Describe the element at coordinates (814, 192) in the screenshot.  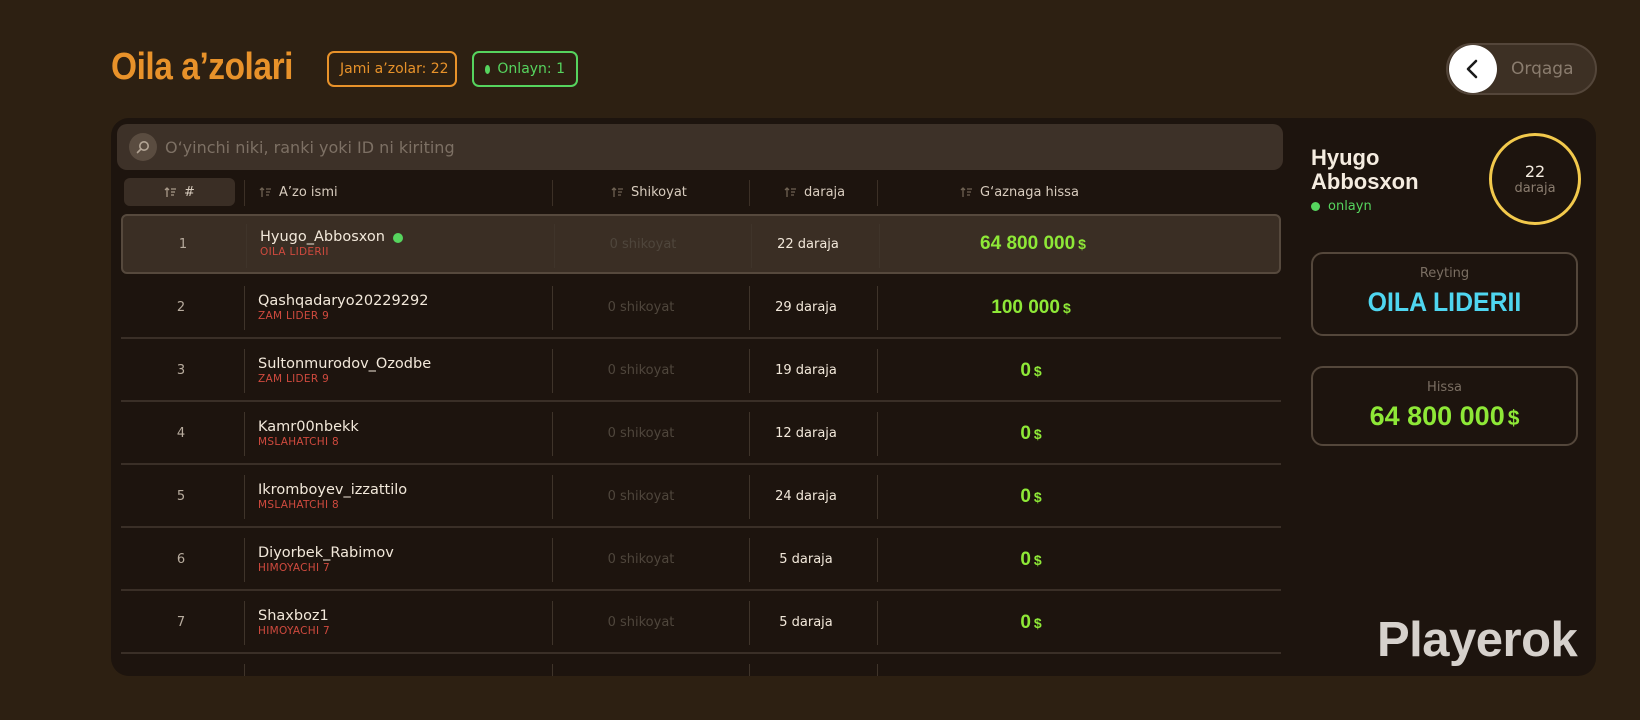
I see `column-header-level: daraja` at that location.